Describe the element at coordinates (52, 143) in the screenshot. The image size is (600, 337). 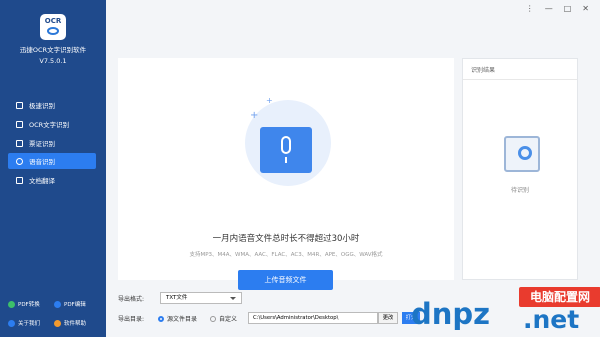
I see `nav-item-card: 票证识别` at that location.